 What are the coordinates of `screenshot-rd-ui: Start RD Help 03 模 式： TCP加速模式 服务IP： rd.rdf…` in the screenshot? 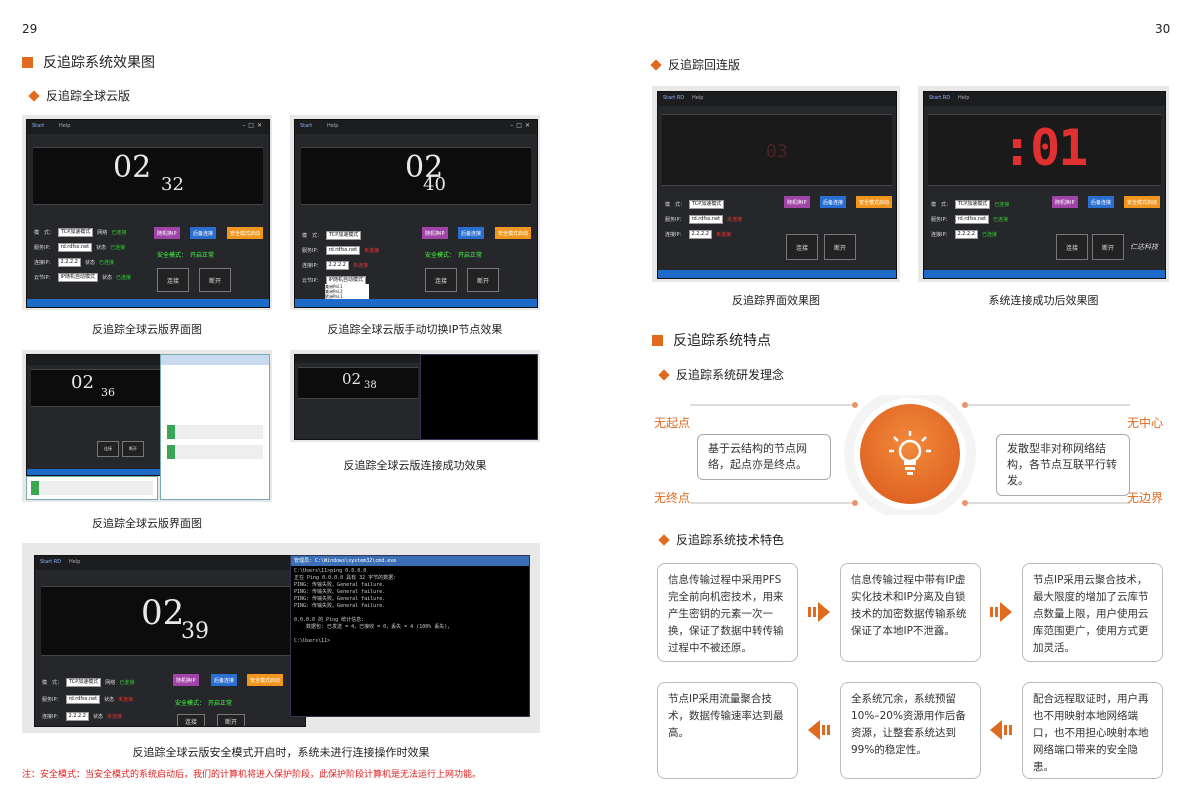 It's located at (776, 184).